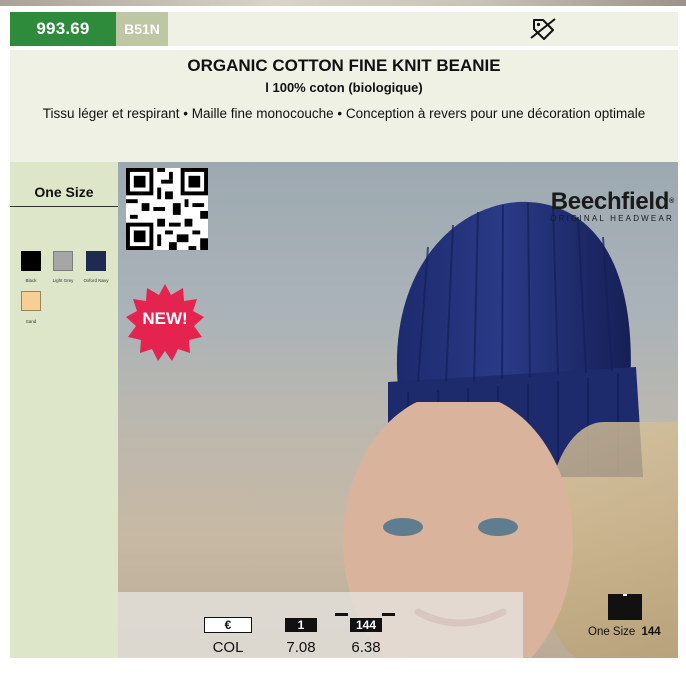  What do you see at coordinates (31, 261) in the screenshot?
I see `swatch-black` at bounding box center [31, 261].